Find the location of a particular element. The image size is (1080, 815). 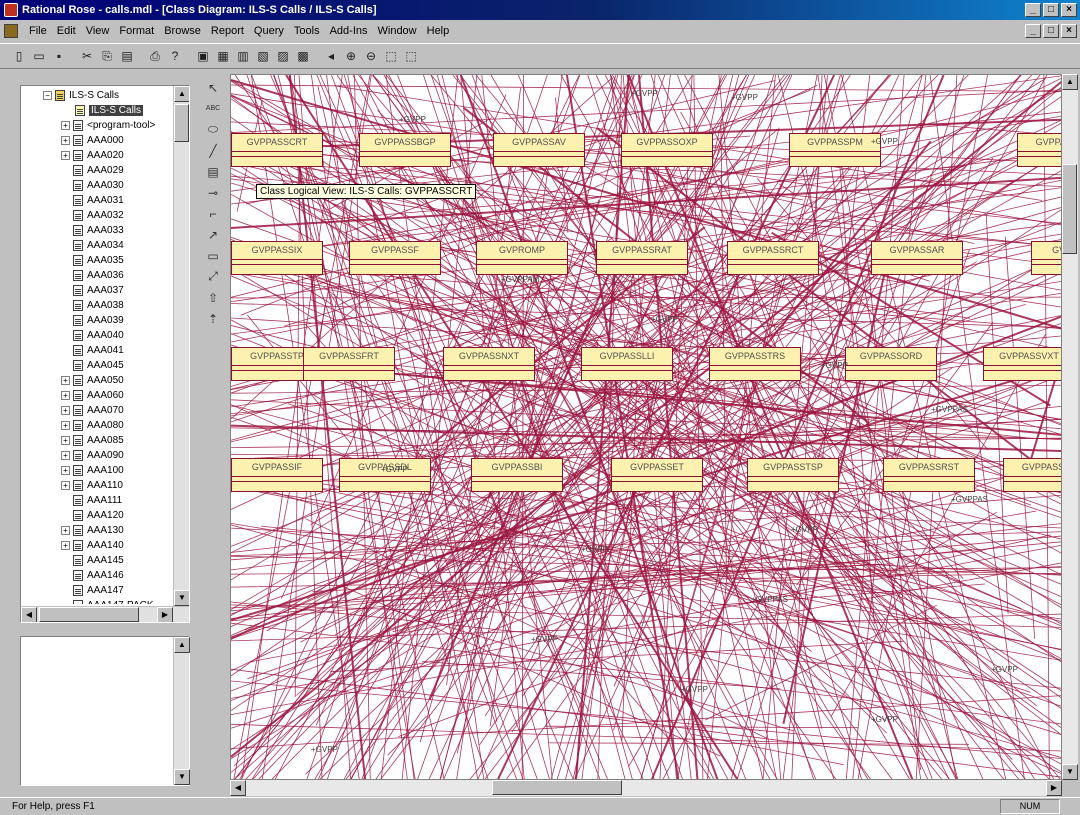

tree-root-package: − ILS-S Calls is located at coordinates (97, 95).